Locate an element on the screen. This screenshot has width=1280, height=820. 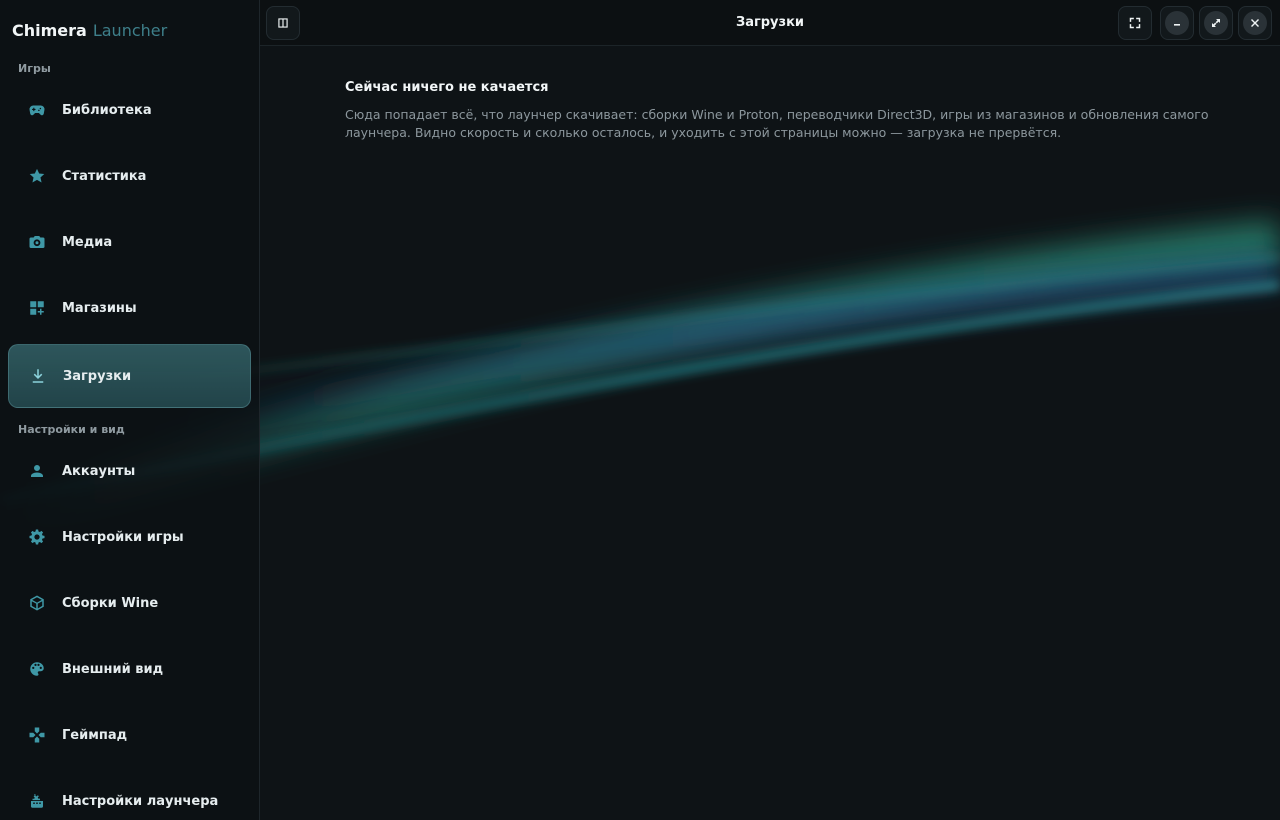
sidebar-item-wine-builds: Сборки Wine is located at coordinates (129, 604).